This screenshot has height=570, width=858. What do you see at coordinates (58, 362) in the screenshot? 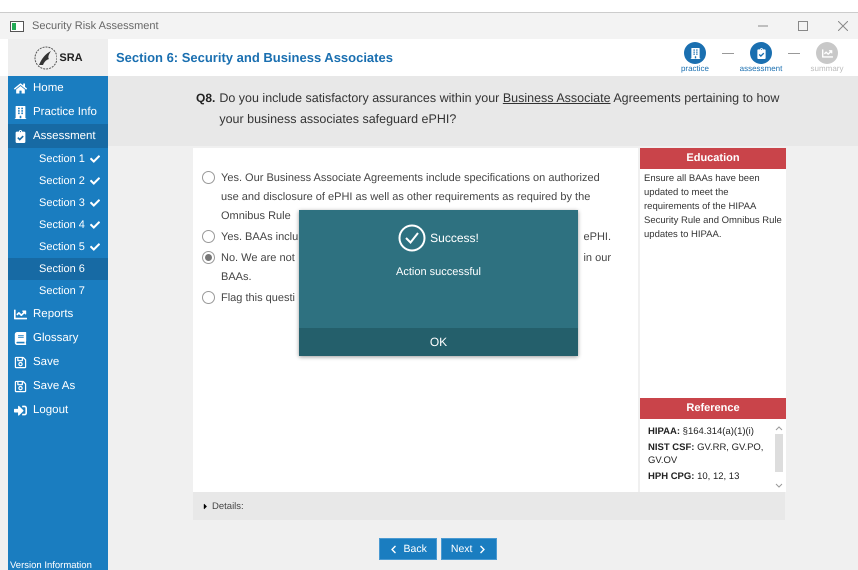
I see `sidebar-item: Save` at bounding box center [58, 362].